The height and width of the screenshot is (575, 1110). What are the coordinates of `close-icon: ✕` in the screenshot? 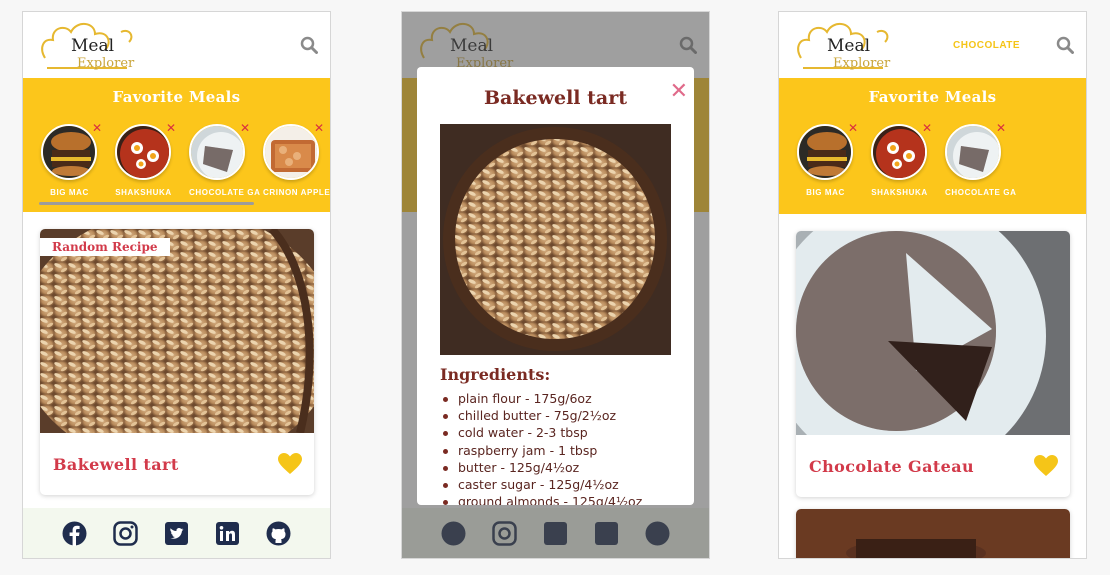 It's located at (679, 91).